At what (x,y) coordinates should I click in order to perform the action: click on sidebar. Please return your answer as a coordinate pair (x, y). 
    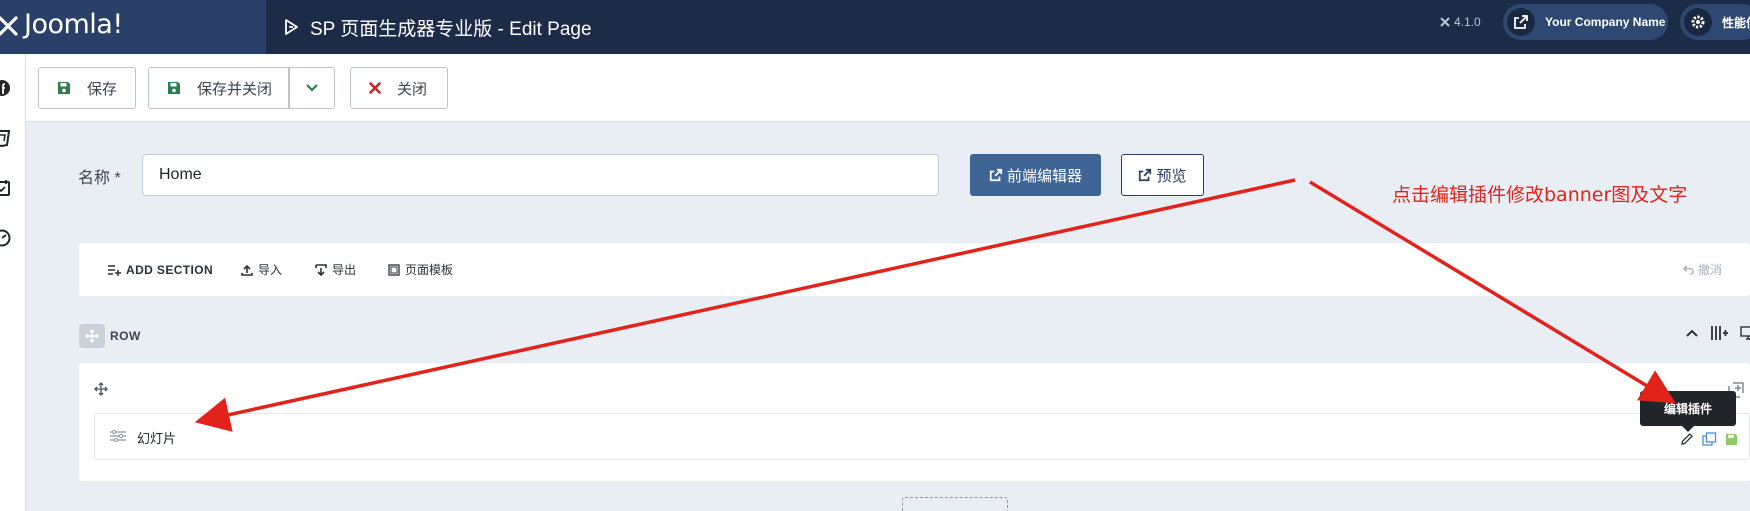
    Looking at the image, I should click on (13, 282).